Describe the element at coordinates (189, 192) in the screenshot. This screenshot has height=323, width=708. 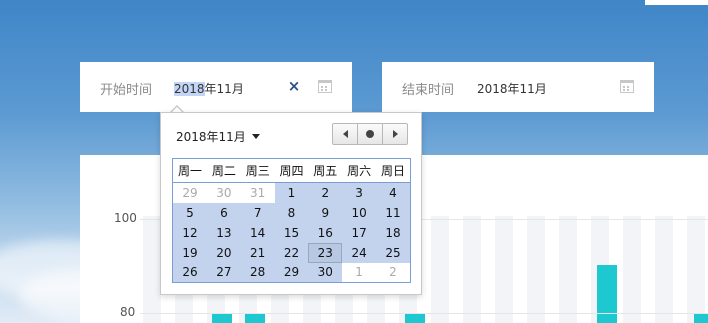
I see `day-cell-other-month: 29` at that location.